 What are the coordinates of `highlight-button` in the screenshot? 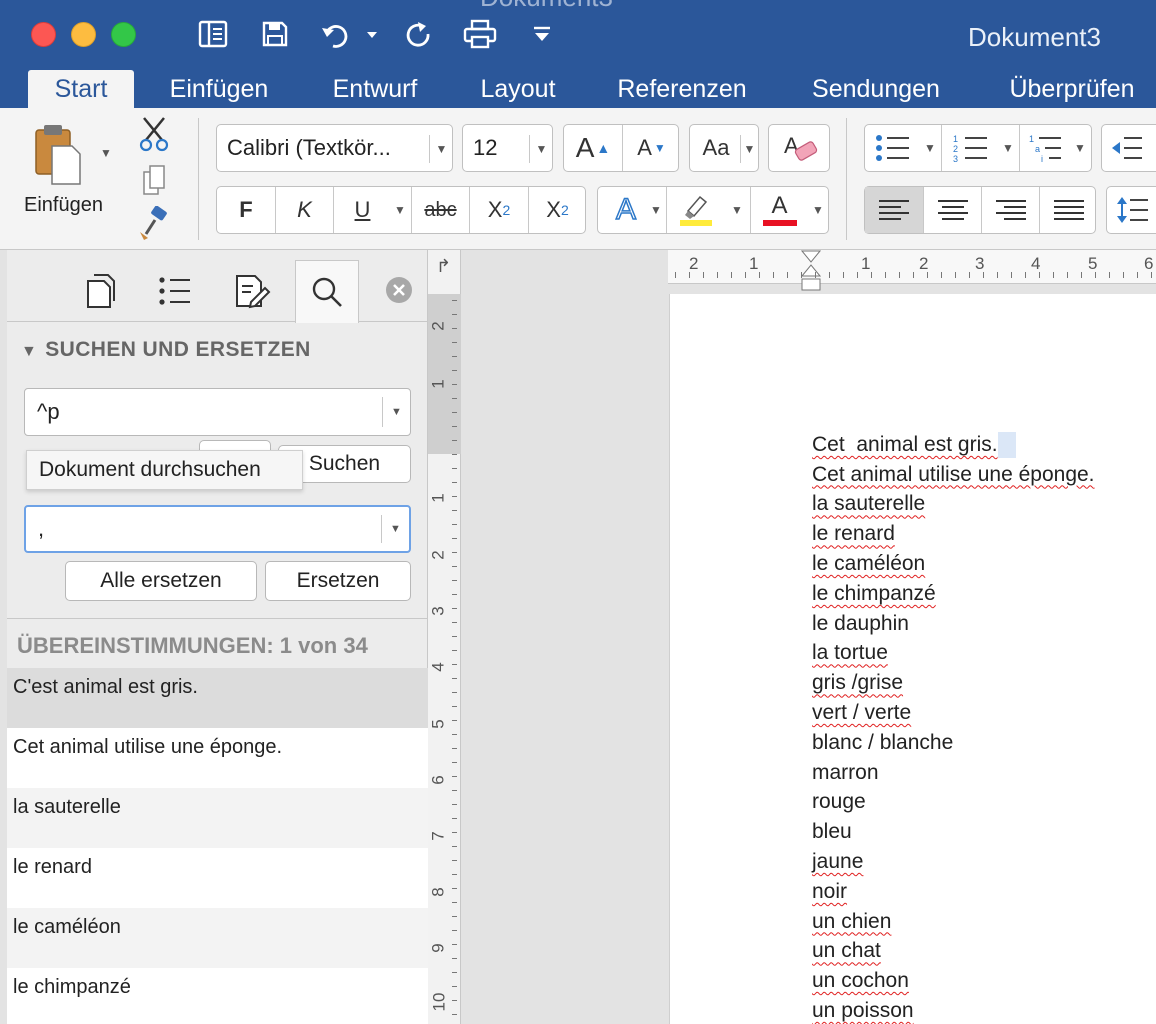 It's located at (695, 210).